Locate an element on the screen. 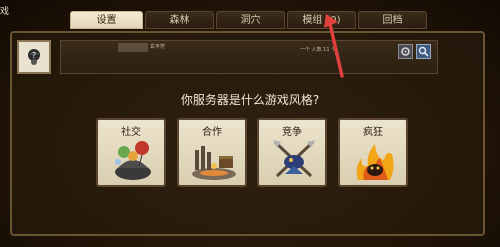 This screenshot has height=247, width=500. gear-icon is located at coordinates (405, 51).